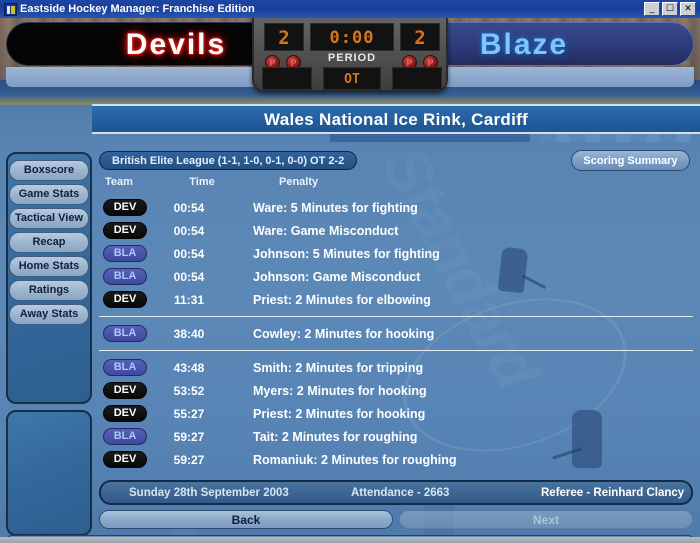 This screenshot has height=543, width=700. Describe the element at coordinates (335, 436) in the screenshot. I see `penalty-description: Tait: 2 Minutes for roughing` at that location.